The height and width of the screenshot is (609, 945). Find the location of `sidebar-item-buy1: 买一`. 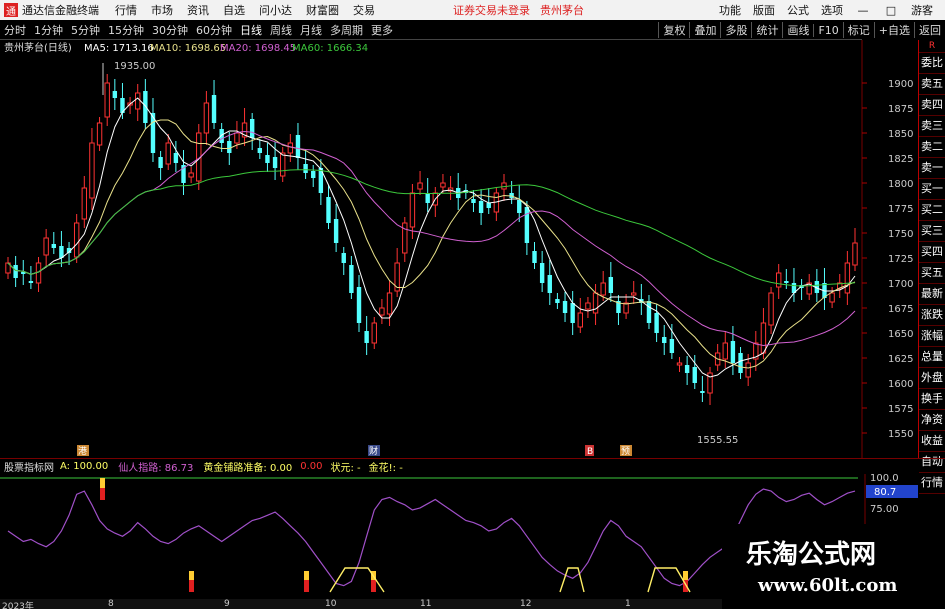

sidebar-item-buy1: 买一 is located at coordinates (932, 189).